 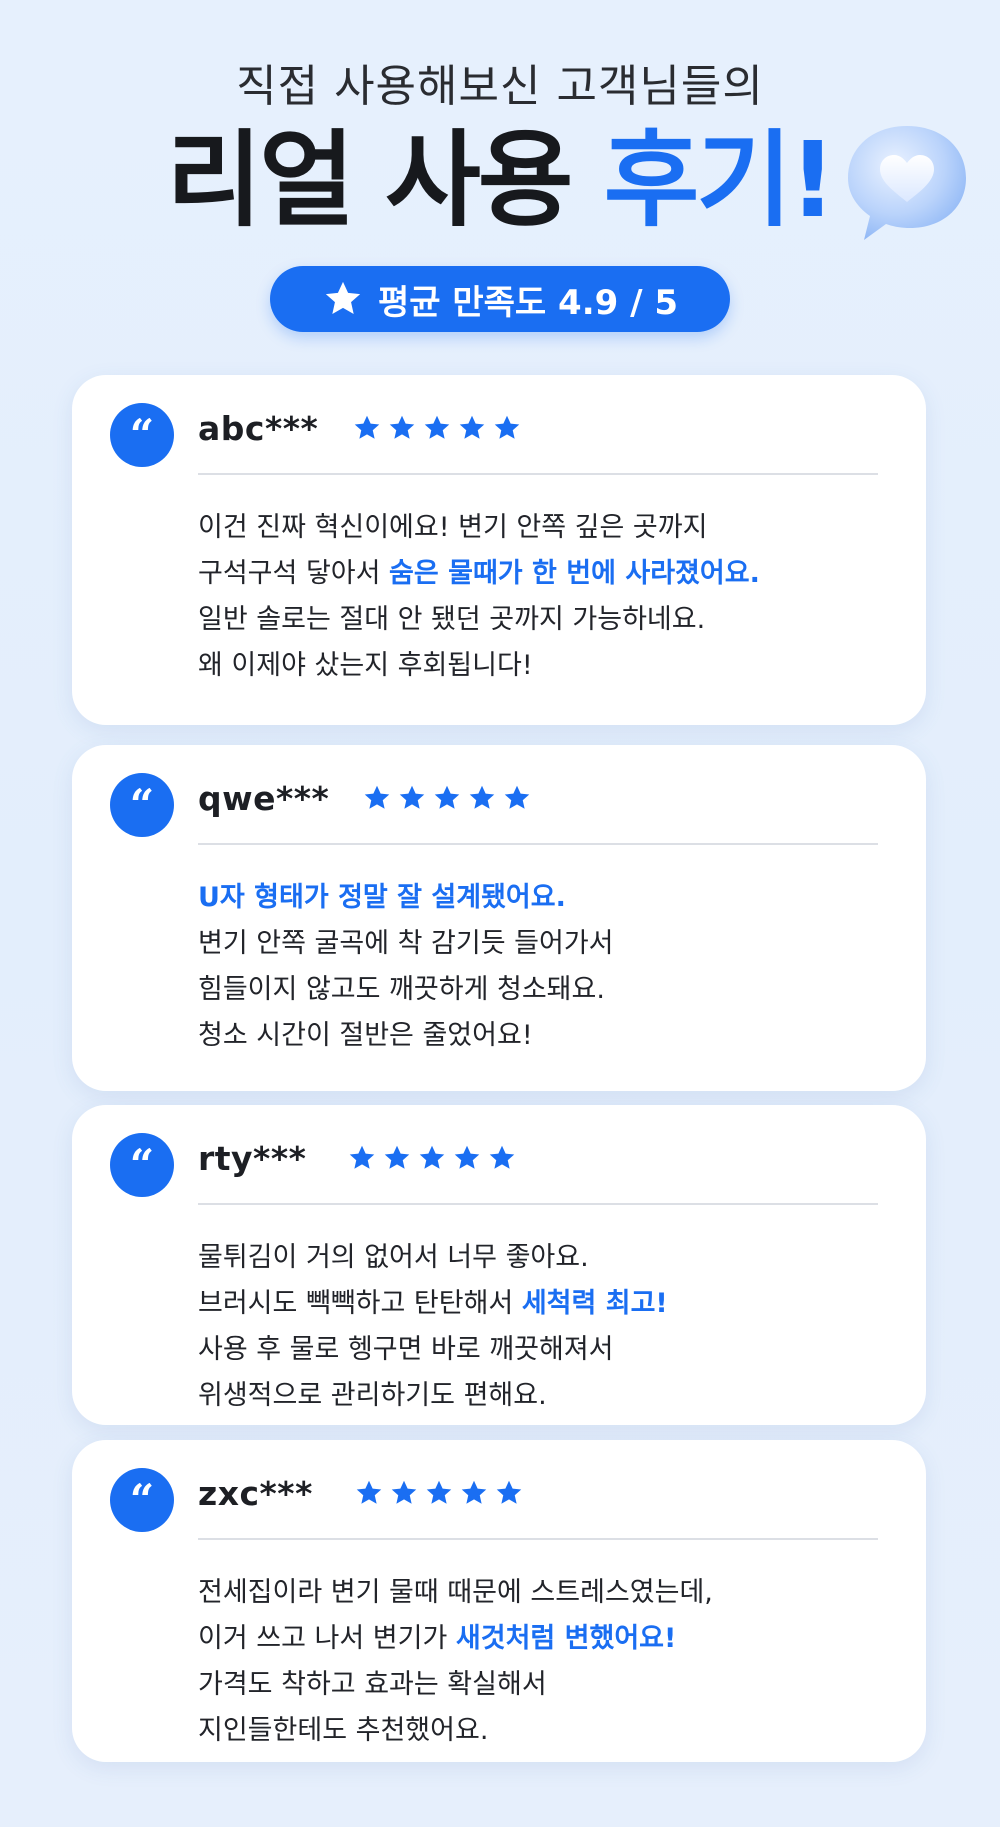 I want to click on review-line: 변기 안쪽 굴곡에 착 감기듯 들어가서, so click(x=542, y=944).